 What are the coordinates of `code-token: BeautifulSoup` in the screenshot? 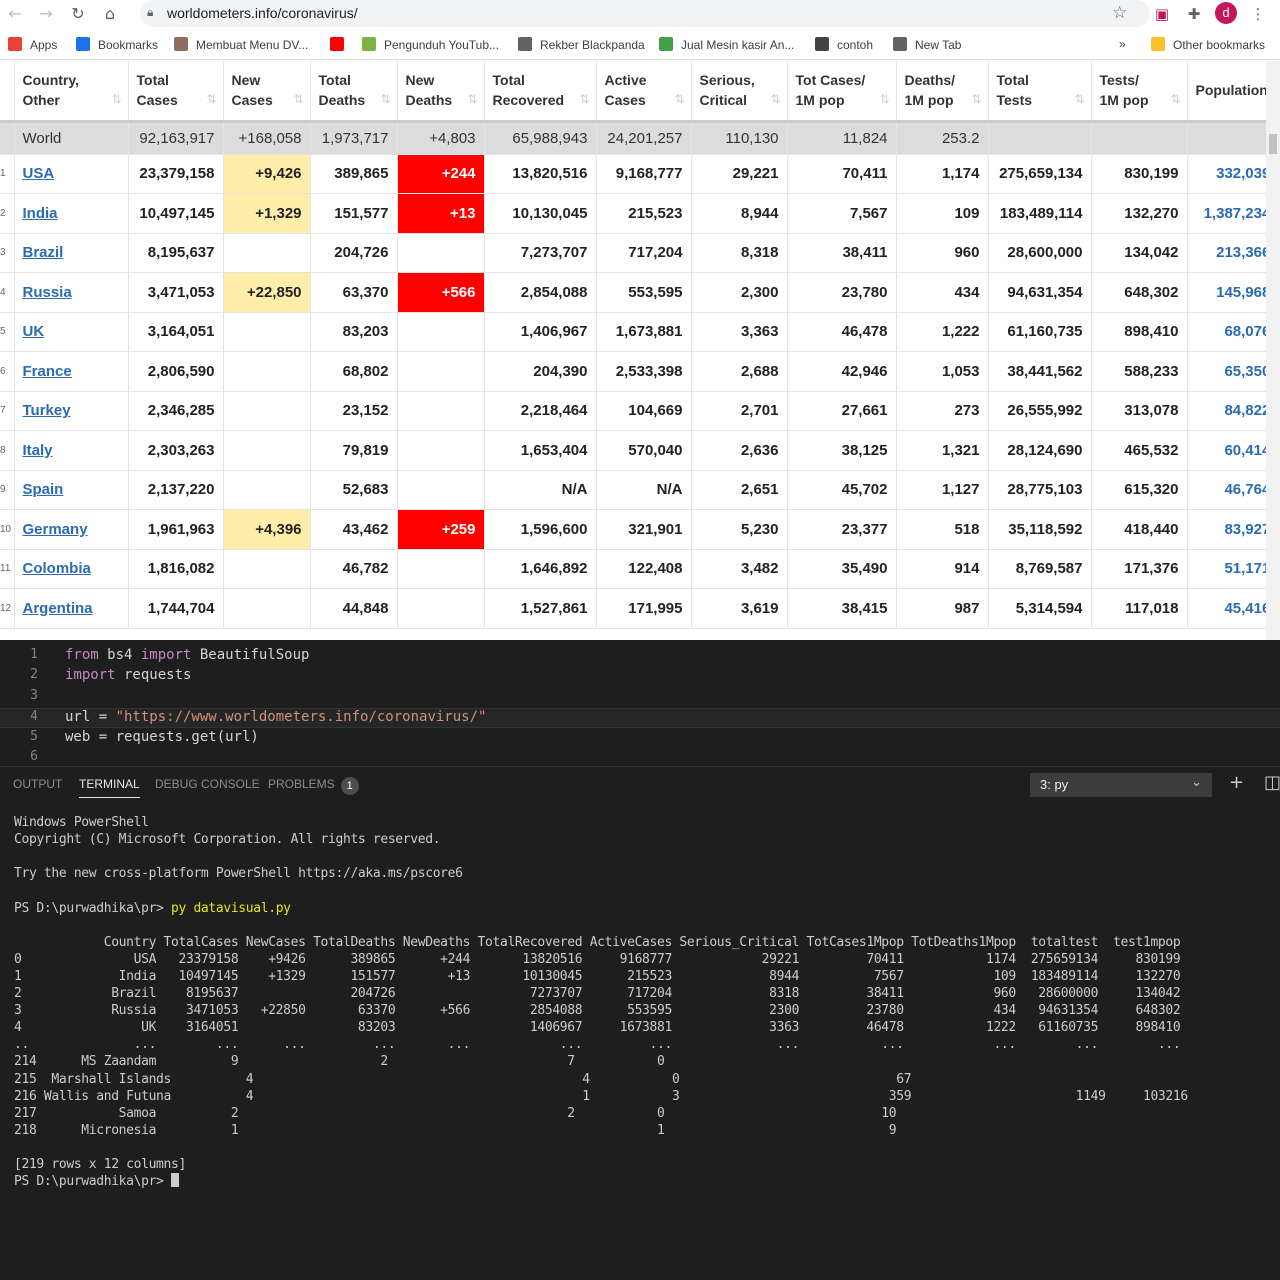 It's located at (250, 655).